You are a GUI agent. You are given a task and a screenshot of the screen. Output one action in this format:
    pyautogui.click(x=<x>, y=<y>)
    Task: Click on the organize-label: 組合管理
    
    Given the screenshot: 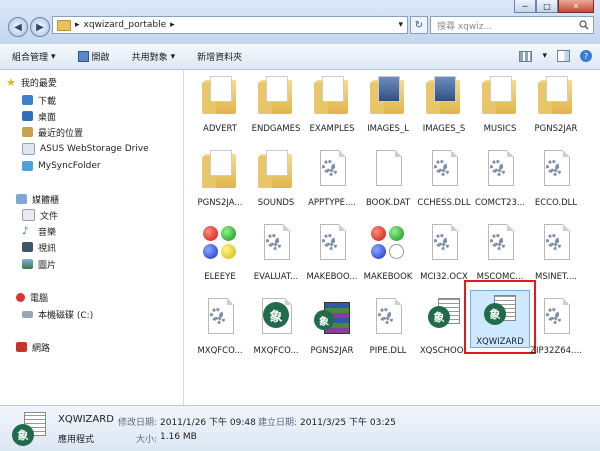 What is the action you would take?
    pyautogui.click(x=30, y=58)
    